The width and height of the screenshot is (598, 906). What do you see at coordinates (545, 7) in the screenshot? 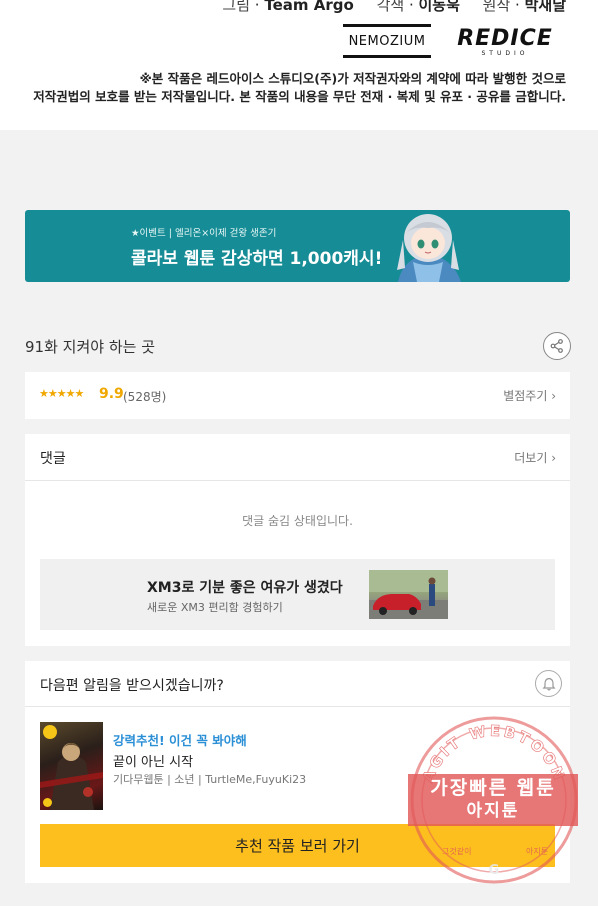
I see `original-value: 박새날` at bounding box center [545, 7].